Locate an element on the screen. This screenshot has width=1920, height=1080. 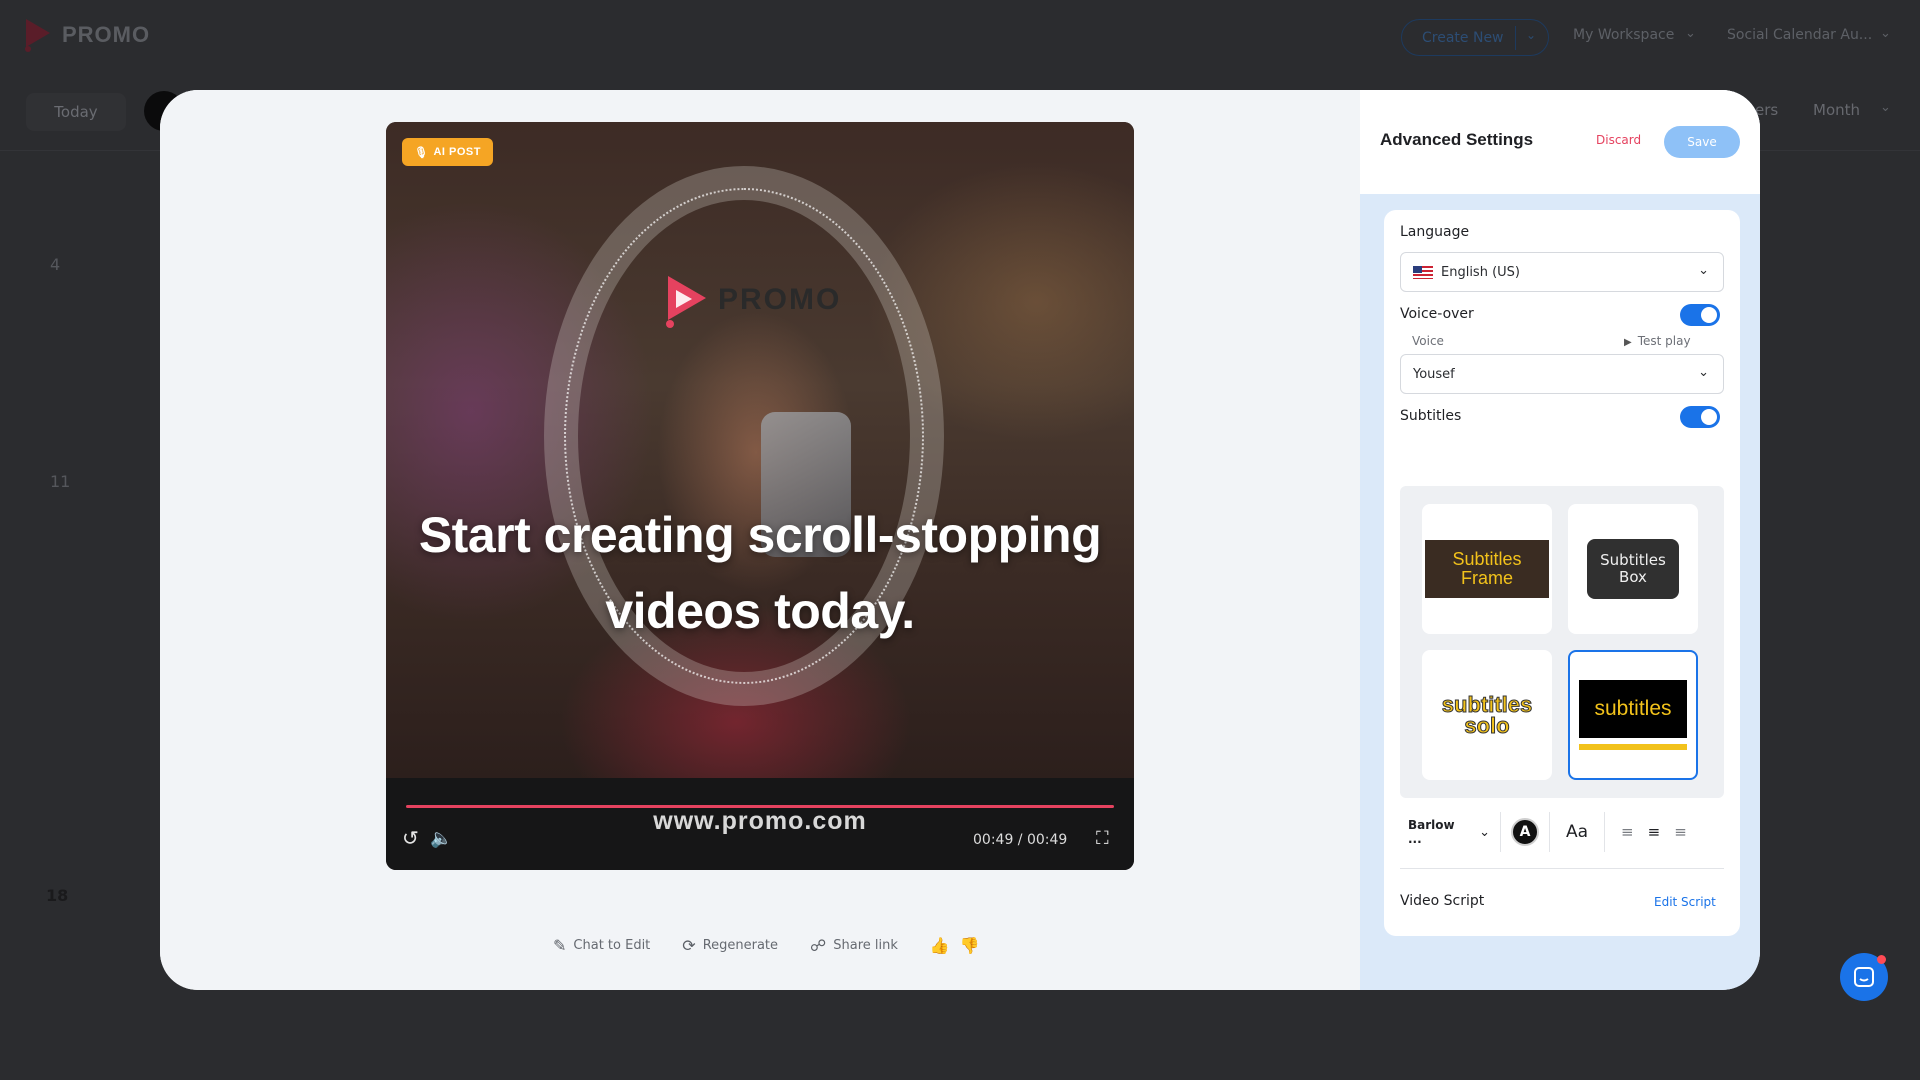
style-box-line1: Subtitles is located at coordinates (1633, 560).